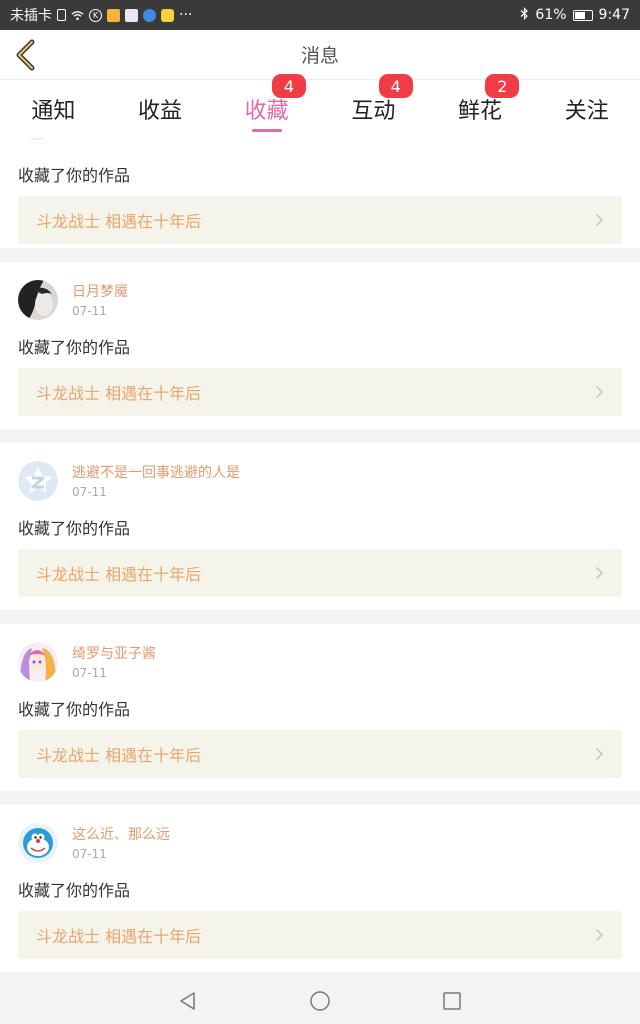 This screenshot has height=1024, width=640. What do you see at coordinates (320, 843) in the screenshot?
I see `user-row: 这么近、那么远 07-11` at bounding box center [320, 843].